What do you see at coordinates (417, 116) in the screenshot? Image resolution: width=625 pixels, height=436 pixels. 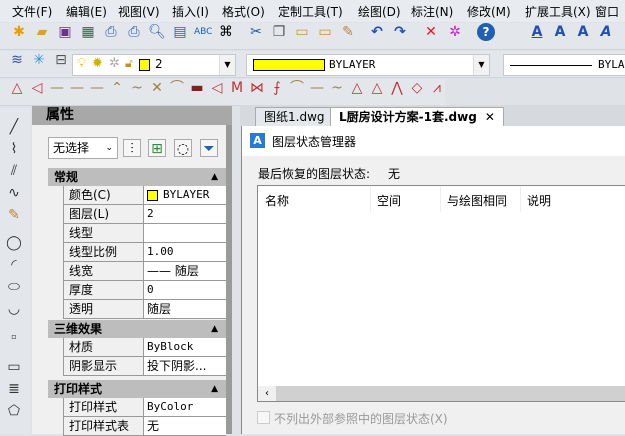 I see `tab-kitchen-design: L厨房设计方案-1套.dwg ✕` at bounding box center [417, 116].